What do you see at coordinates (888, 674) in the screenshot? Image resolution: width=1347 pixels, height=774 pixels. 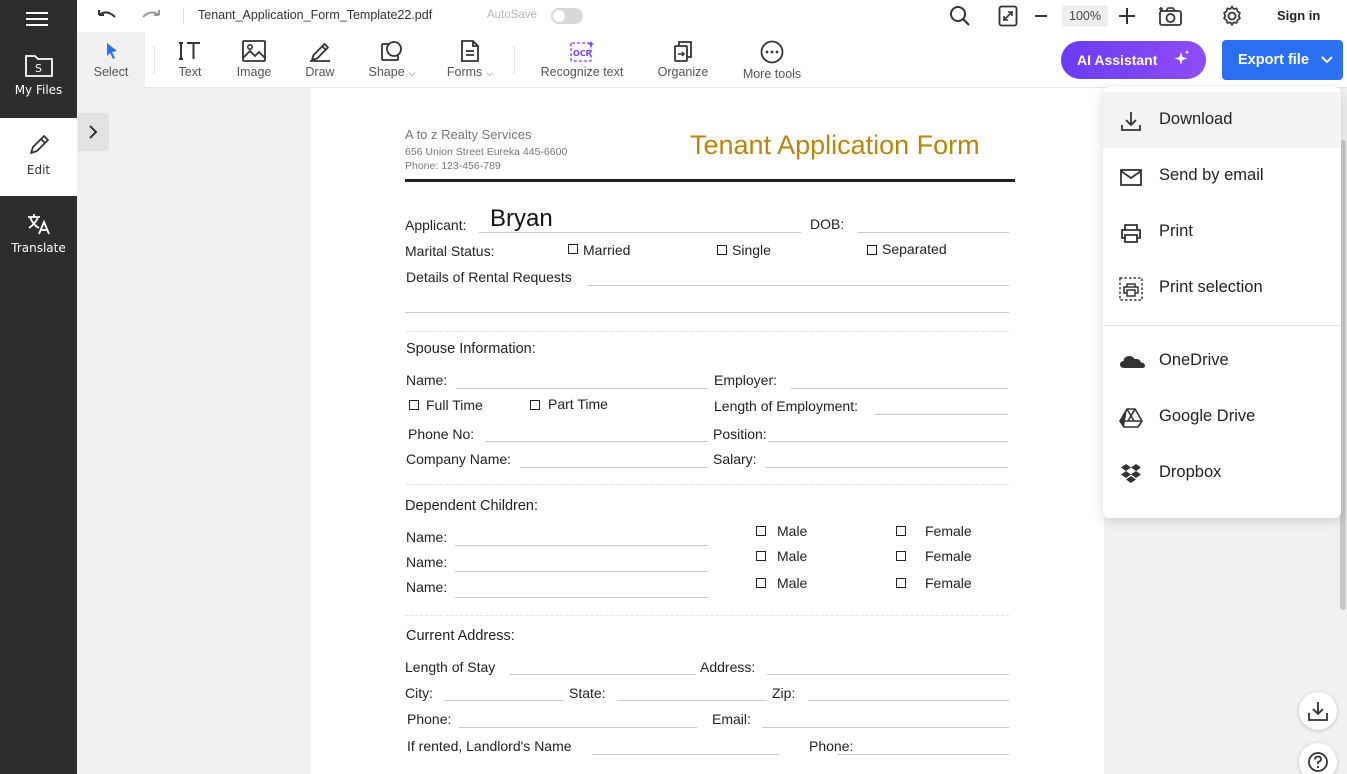 I see `address-field` at bounding box center [888, 674].